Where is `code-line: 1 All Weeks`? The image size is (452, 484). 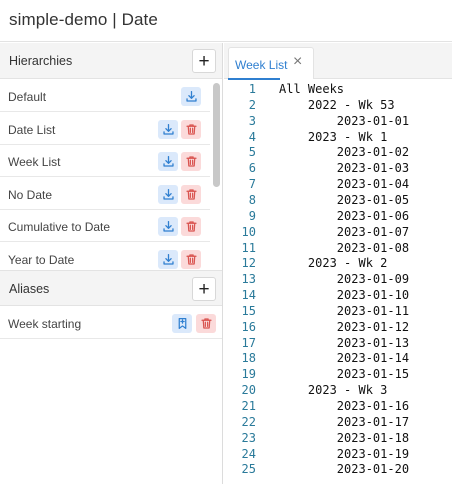
code-line: 1 All Weeks is located at coordinates (338, 89).